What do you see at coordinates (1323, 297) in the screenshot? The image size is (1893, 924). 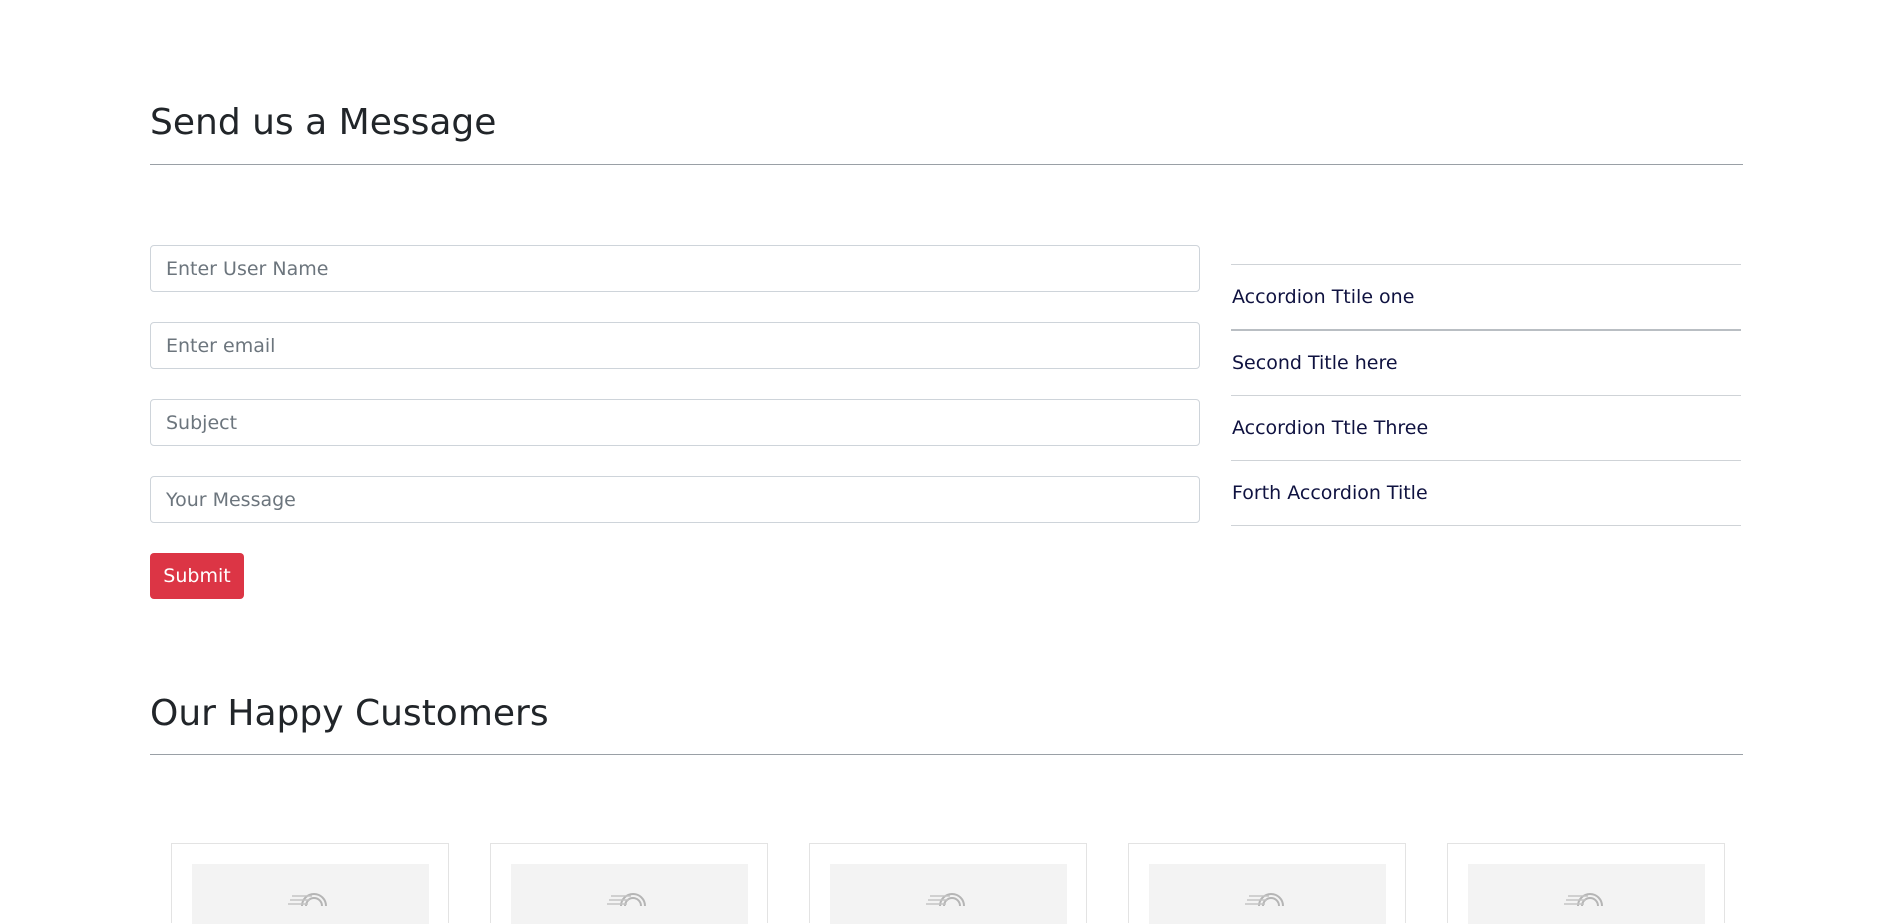 I see `accordion-item-label: Accordion Ttile one` at bounding box center [1323, 297].